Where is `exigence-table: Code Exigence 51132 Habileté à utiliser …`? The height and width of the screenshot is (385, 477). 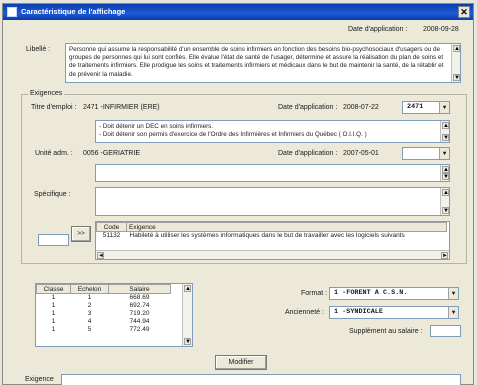
exigence-table: Code Exigence 51132 Habileté à utiliser … is located at coordinates (272, 240).